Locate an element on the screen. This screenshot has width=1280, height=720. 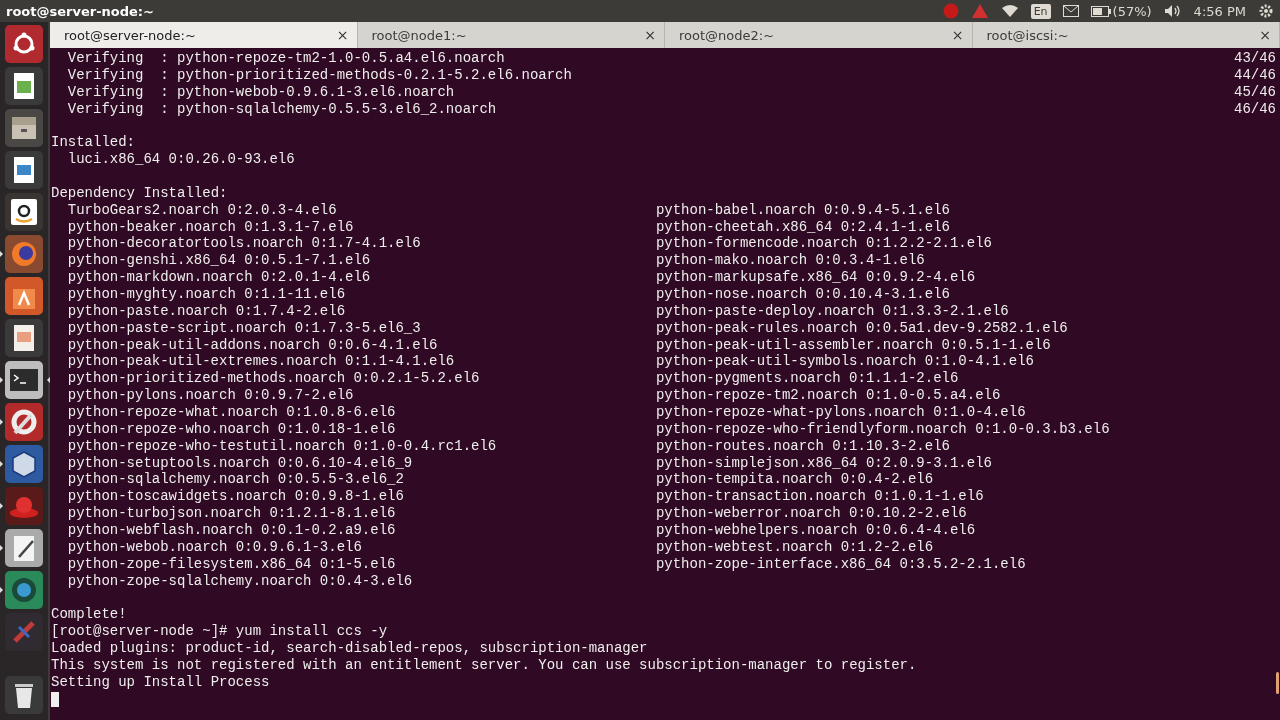
package-entry: python-transaction.noarch 0:1.0.1-1.el6 is located at coordinates (819, 497).